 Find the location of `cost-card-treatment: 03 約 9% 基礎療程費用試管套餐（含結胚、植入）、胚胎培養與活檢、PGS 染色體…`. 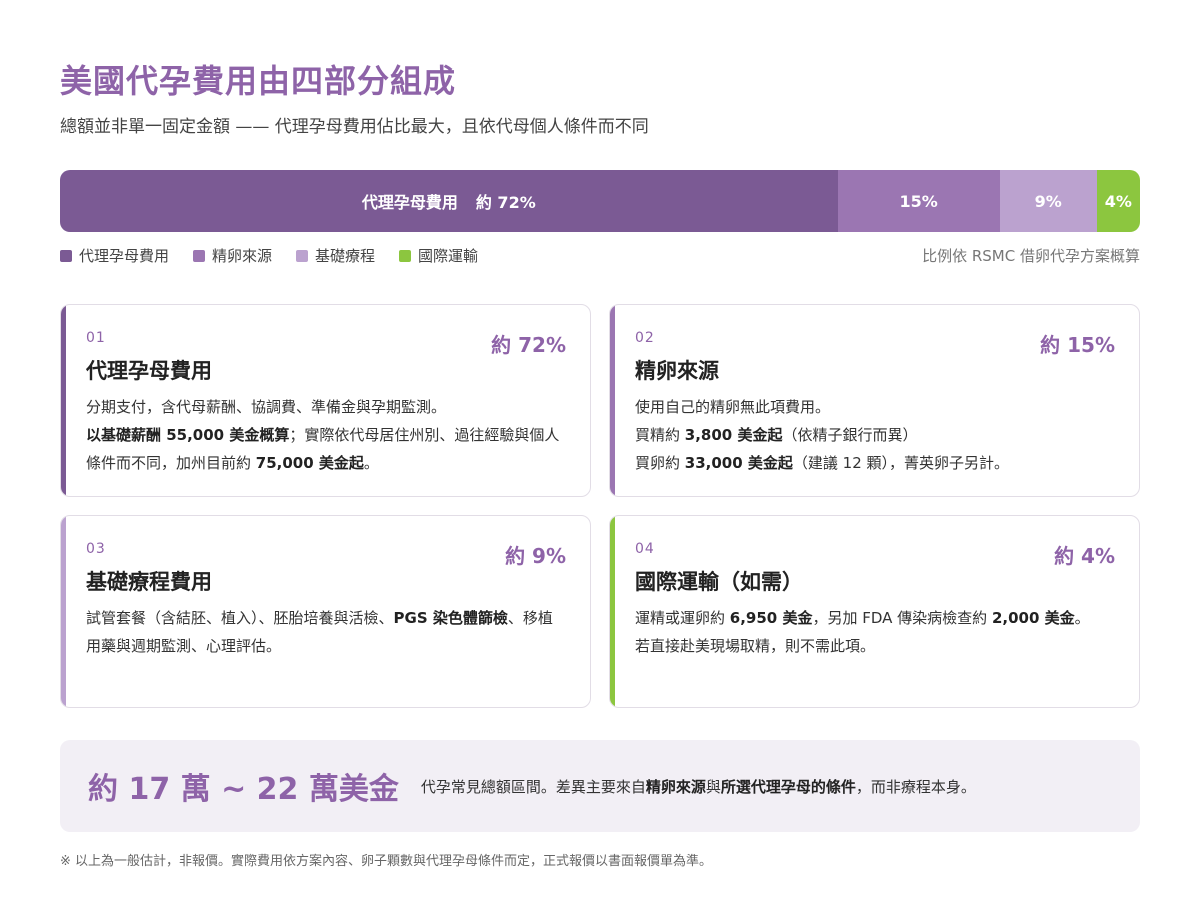

cost-card-treatment: 03 約 9% 基礎療程費用試管套餐（含結胚、植入）、胚胎培養與活檢、PGS 染色體… is located at coordinates (325, 611).